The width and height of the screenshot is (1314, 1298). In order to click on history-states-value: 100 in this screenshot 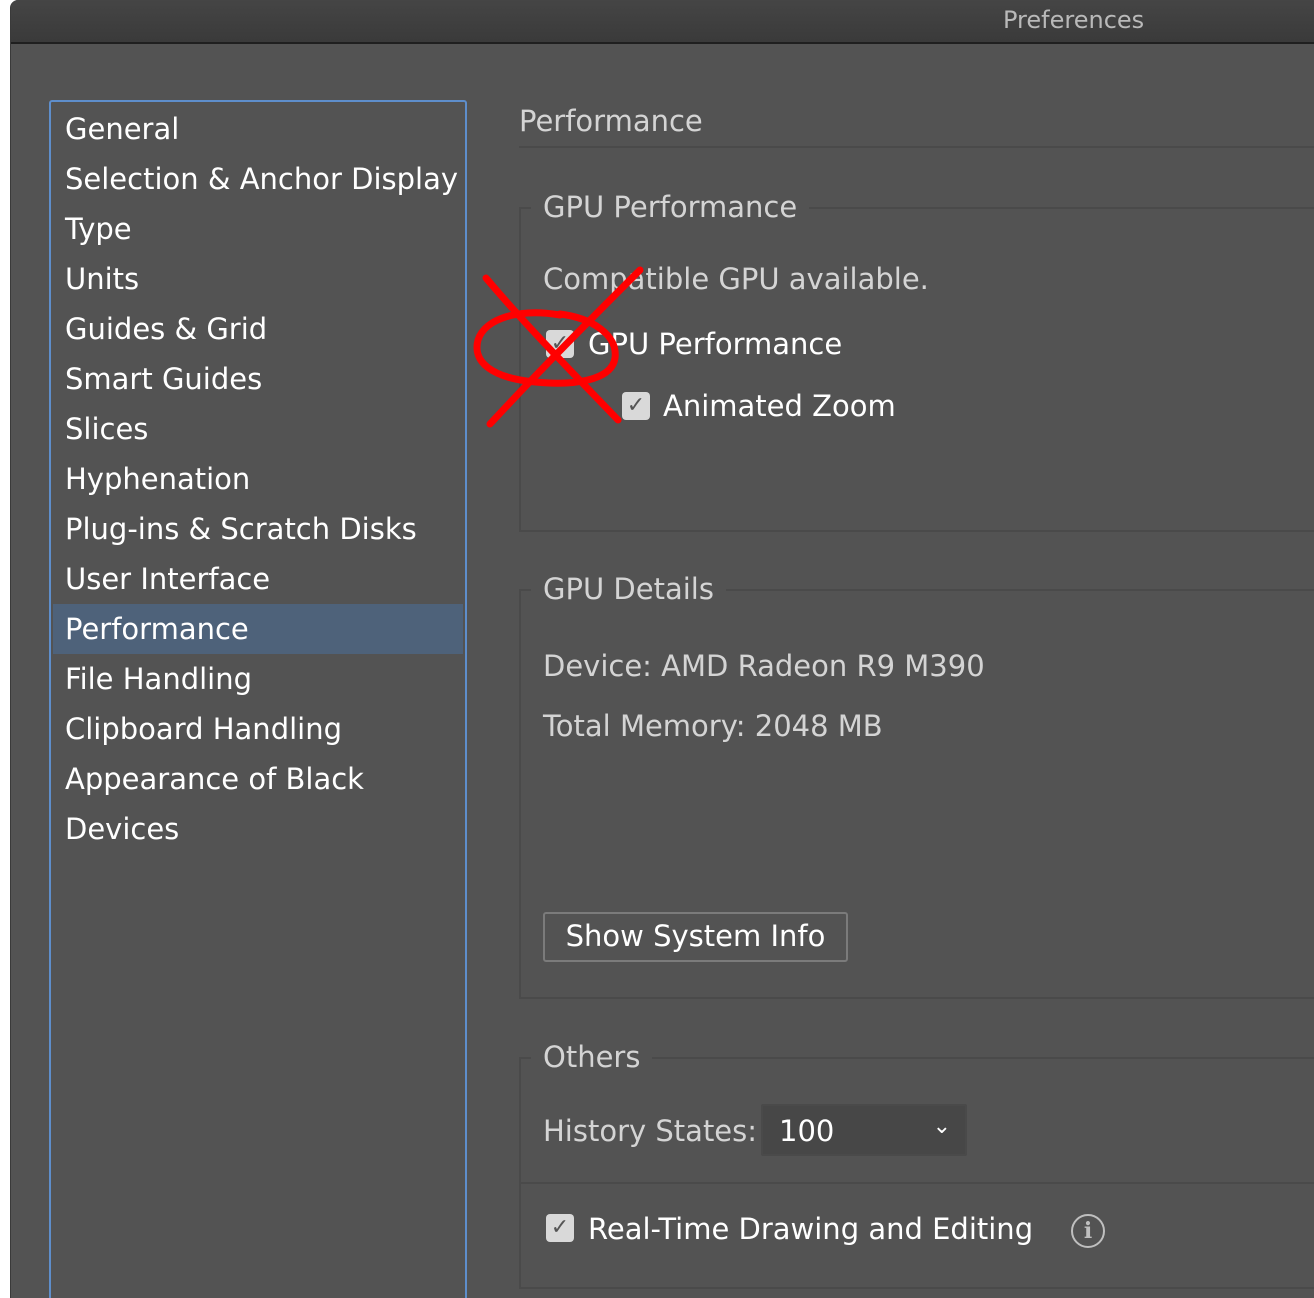, I will do `click(807, 1131)`.